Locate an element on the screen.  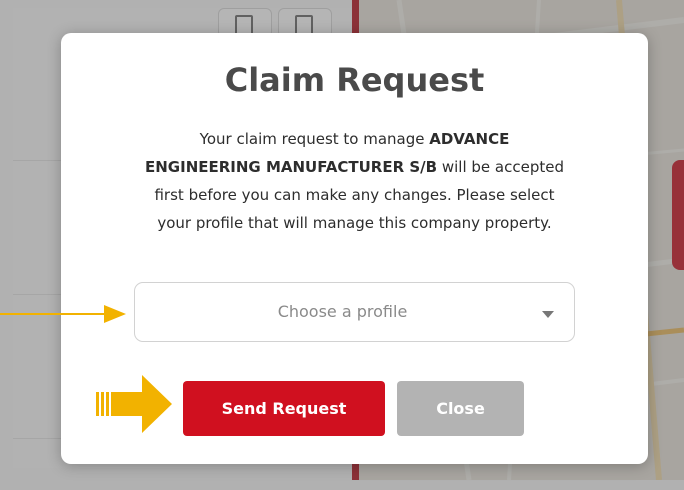
message-prefix: Your claim request to manage is located at coordinates (314, 139).